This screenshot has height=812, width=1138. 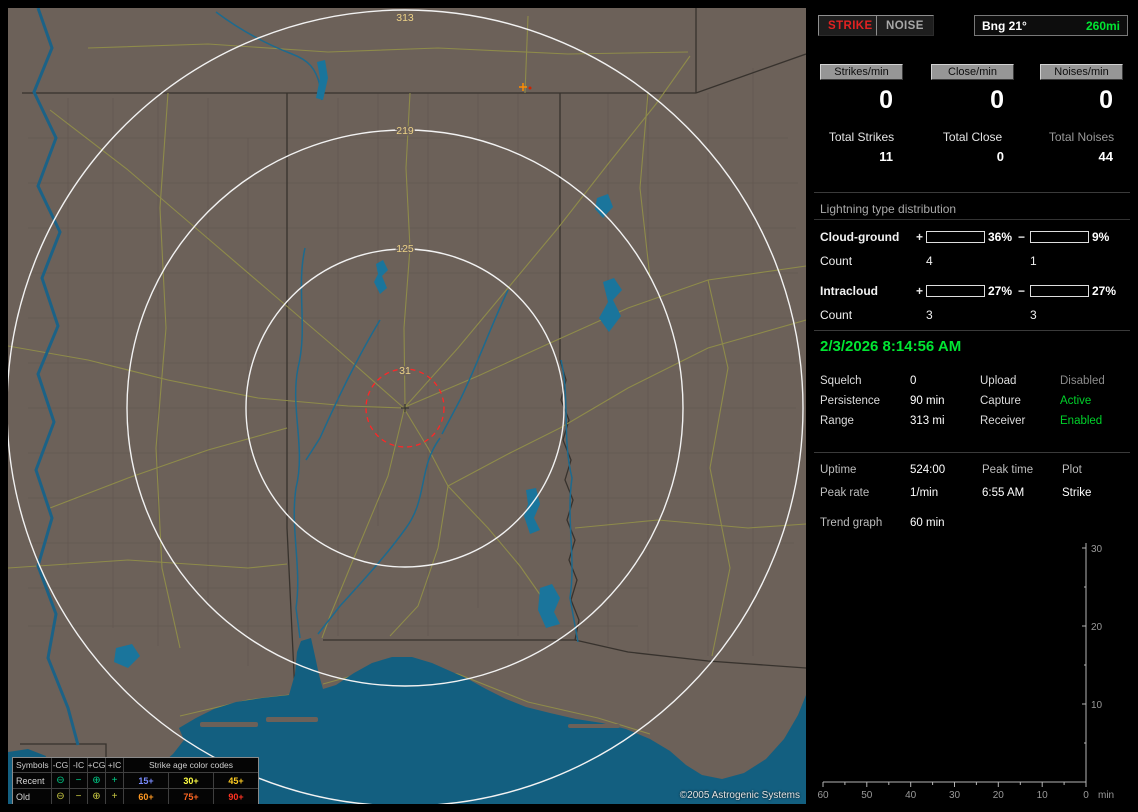 I want to click on persistence-value: 90 min, so click(x=927, y=401).